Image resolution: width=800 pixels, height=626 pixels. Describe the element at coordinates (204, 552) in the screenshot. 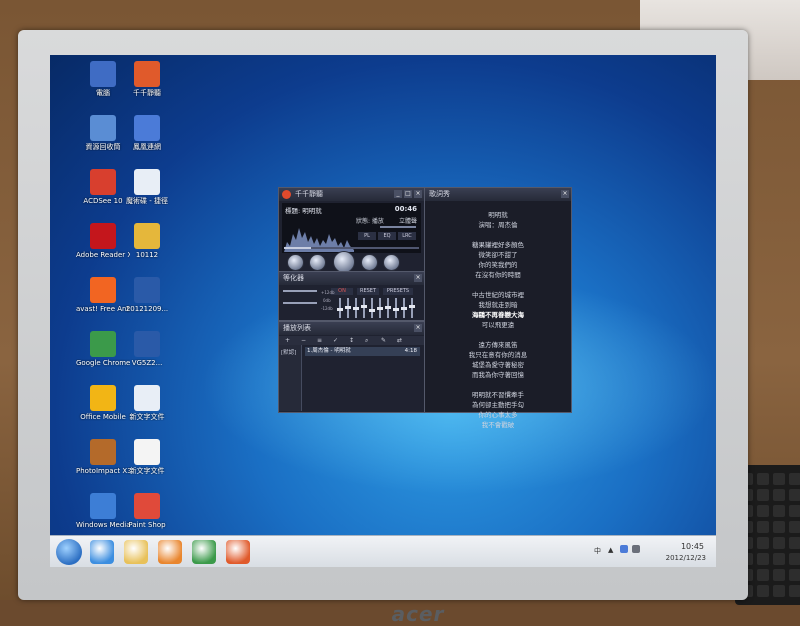

I see `chrome-icon` at that location.